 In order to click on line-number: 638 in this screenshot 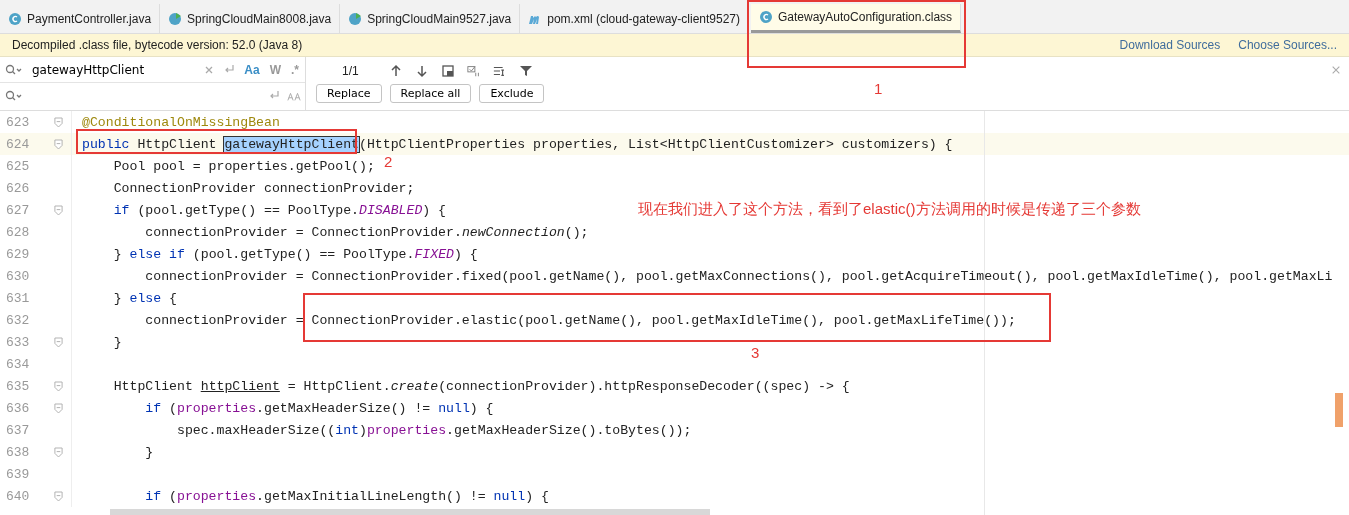, I will do `click(18, 452)`.